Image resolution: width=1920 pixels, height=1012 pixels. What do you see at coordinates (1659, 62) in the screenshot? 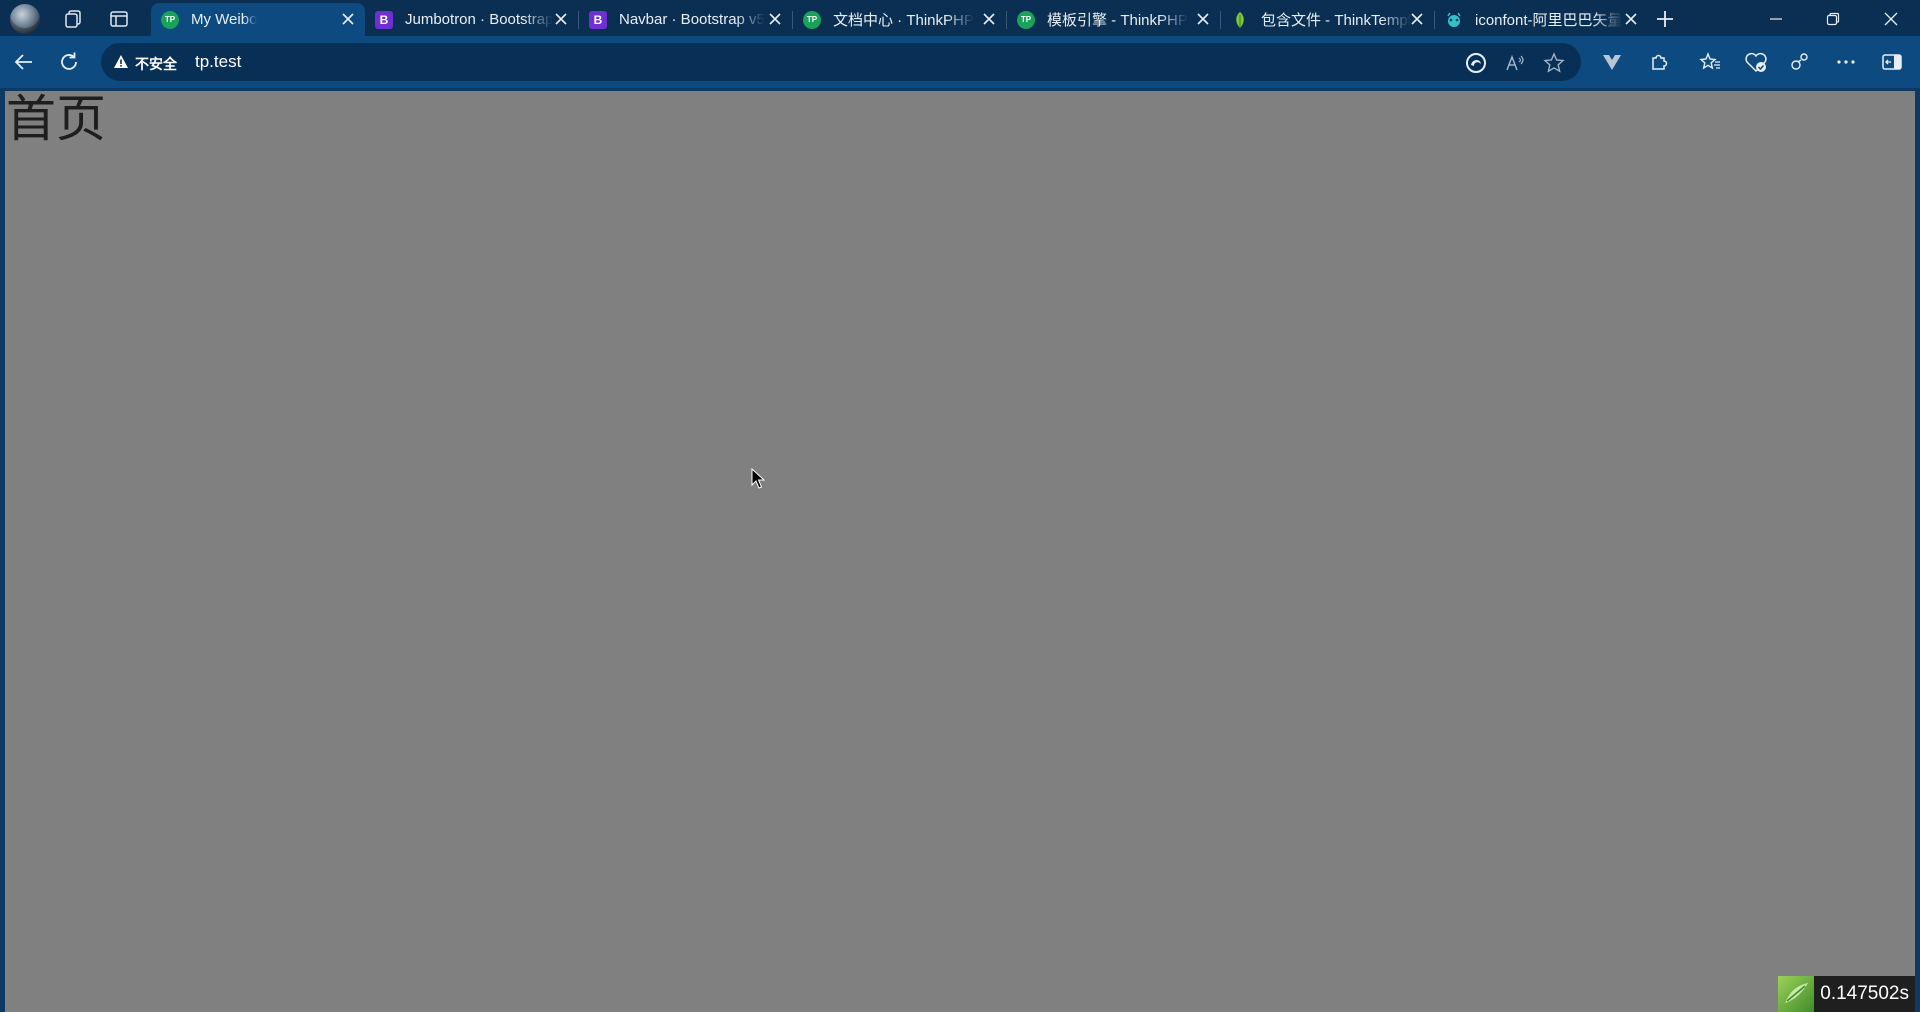
I see `extensions-icon` at bounding box center [1659, 62].